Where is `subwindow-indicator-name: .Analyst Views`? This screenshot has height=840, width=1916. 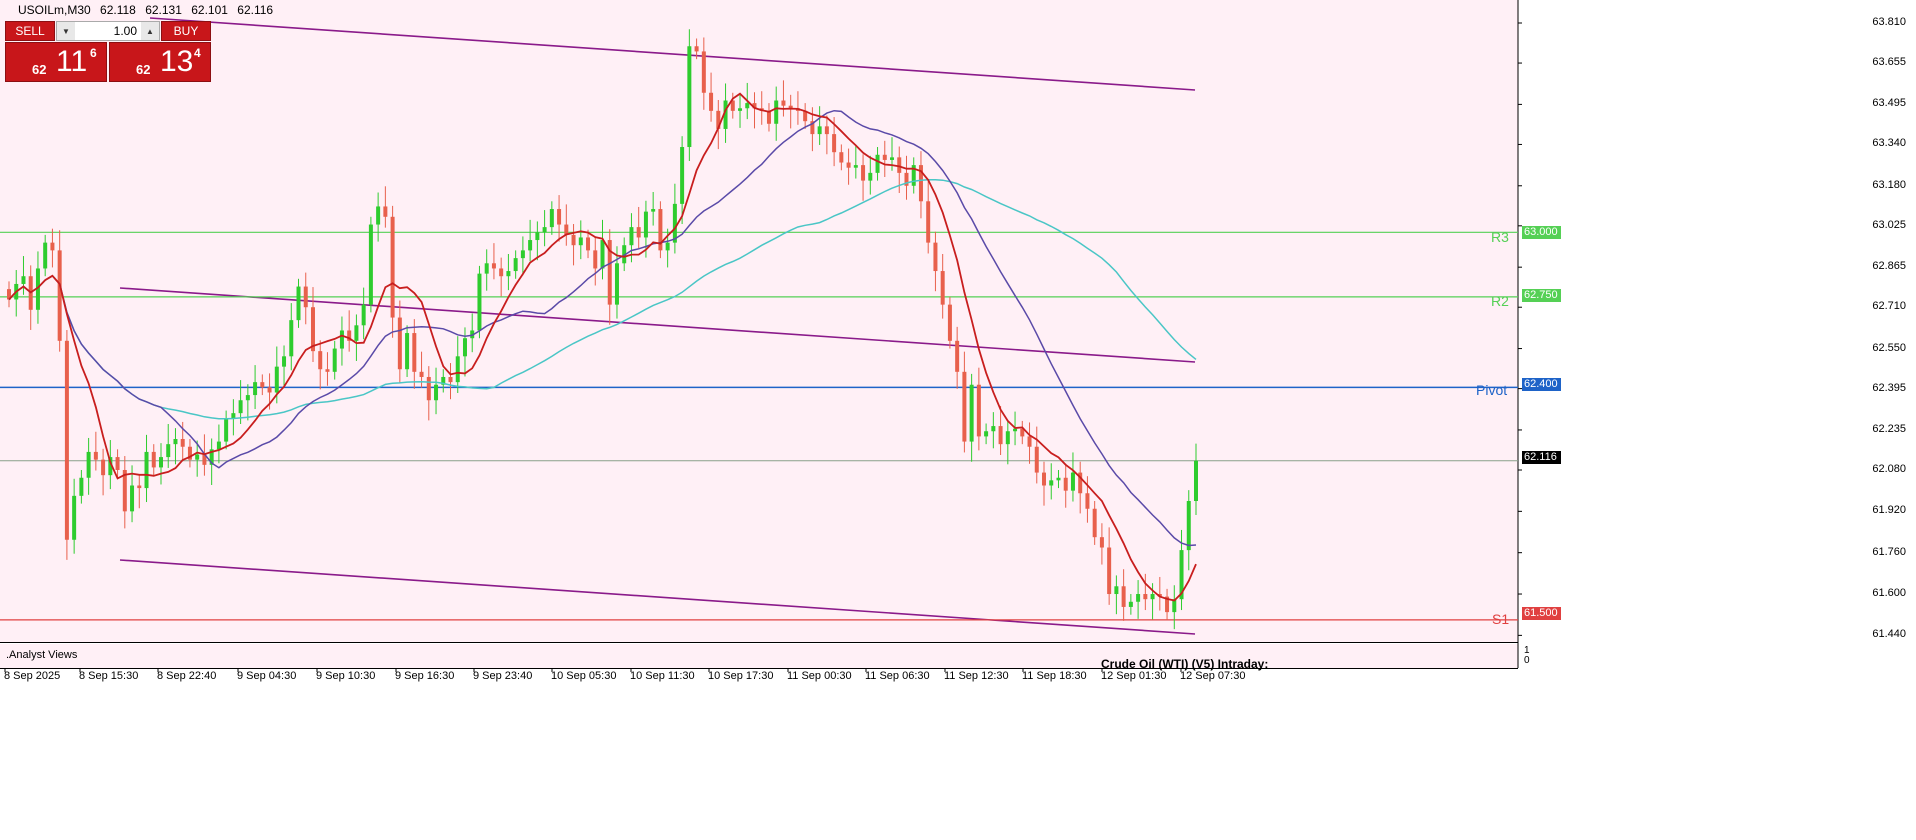
subwindow-indicator-name: .Analyst Views is located at coordinates (42, 655).